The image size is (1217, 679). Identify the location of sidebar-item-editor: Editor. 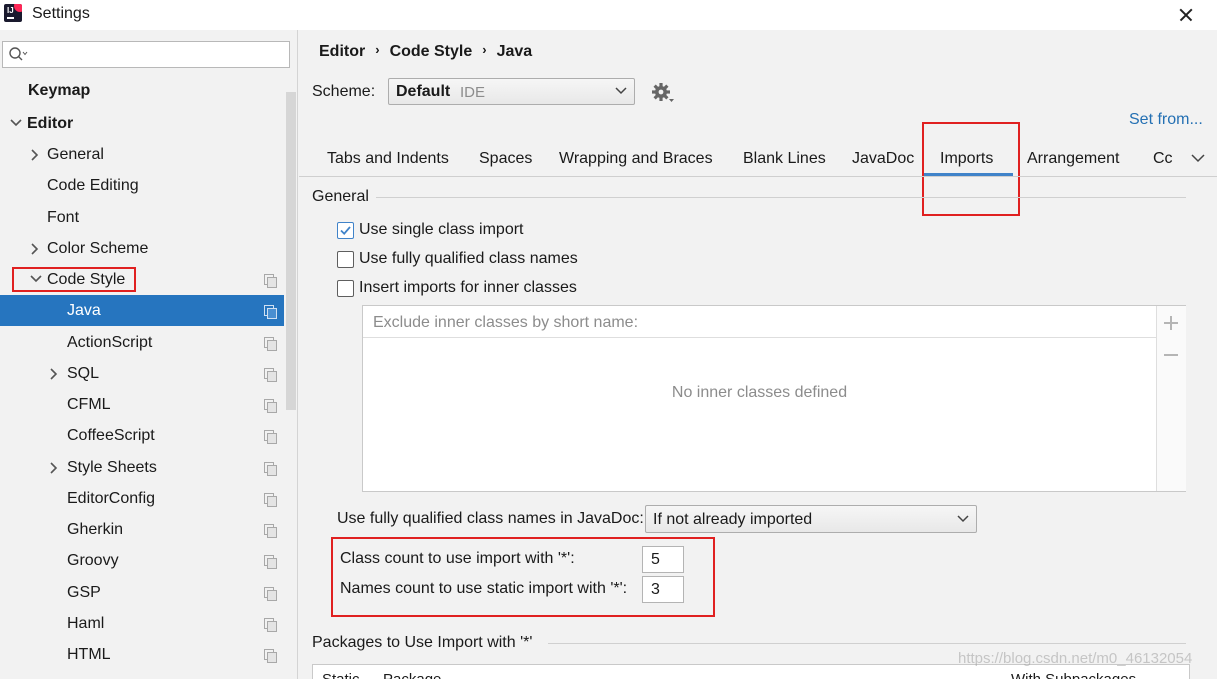
(142, 123).